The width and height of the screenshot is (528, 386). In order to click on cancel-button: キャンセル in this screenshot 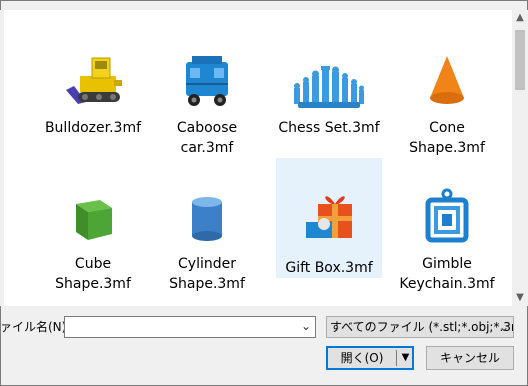, I will do `click(470, 358)`.